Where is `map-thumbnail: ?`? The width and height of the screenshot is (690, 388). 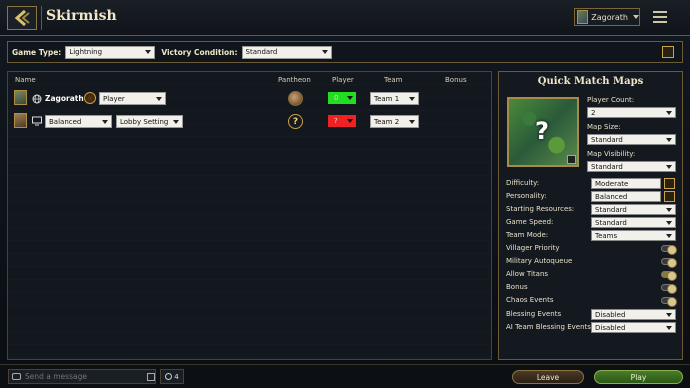 map-thumbnail: ? is located at coordinates (543, 132).